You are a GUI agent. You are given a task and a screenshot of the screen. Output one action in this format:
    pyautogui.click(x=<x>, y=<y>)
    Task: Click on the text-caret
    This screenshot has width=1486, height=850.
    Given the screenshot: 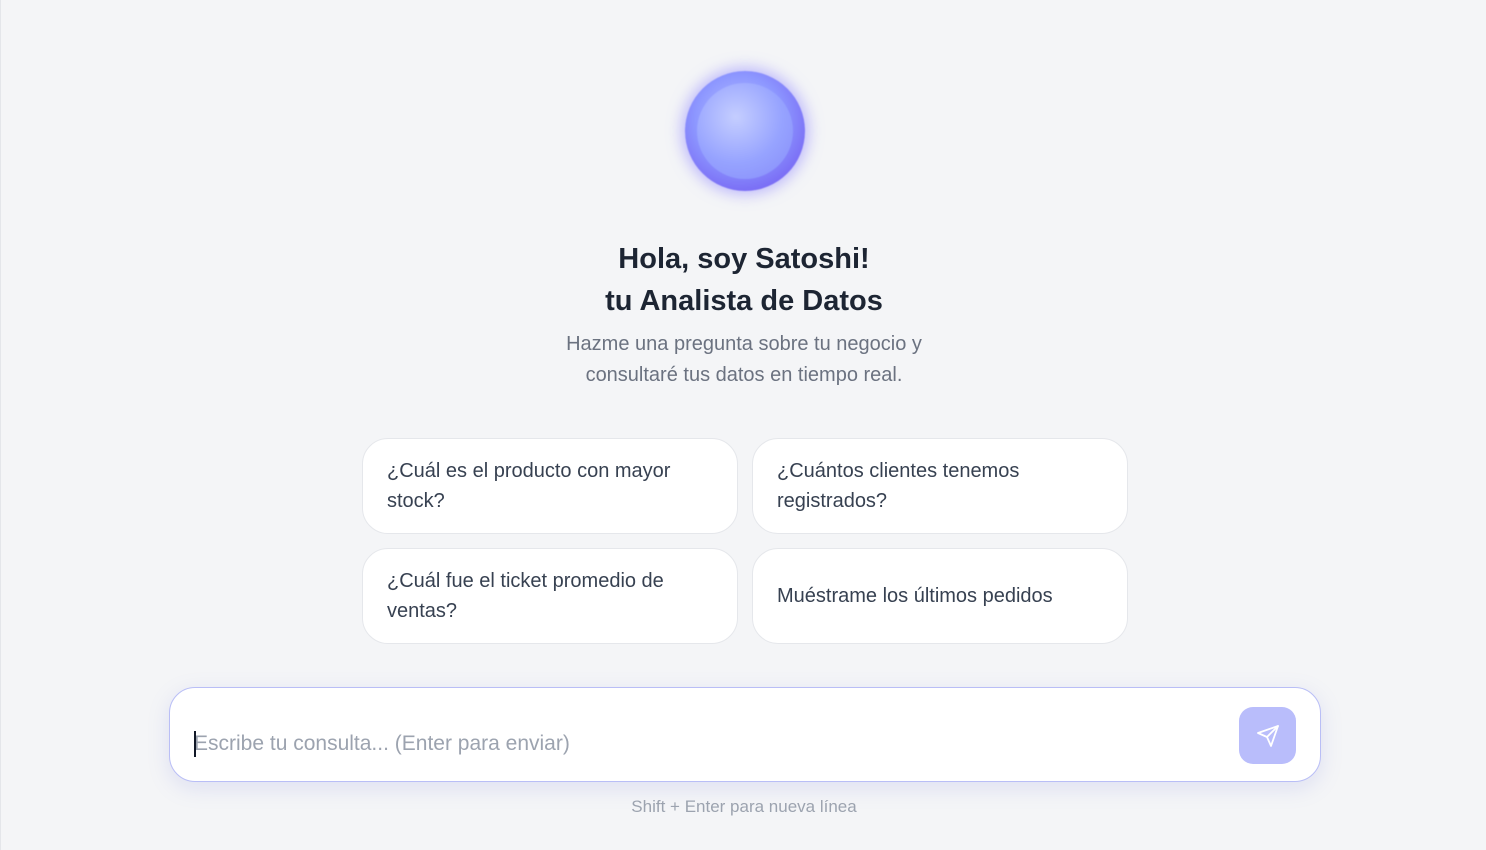 What is the action you would take?
    pyautogui.click(x=195, y=744)
    